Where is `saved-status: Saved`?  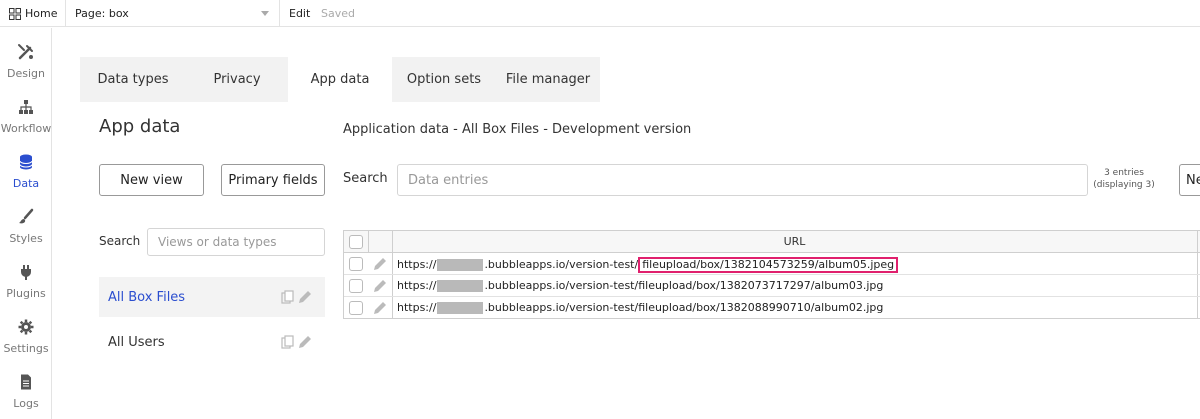 saved-status: Saved is located at coordinates (338, 13).